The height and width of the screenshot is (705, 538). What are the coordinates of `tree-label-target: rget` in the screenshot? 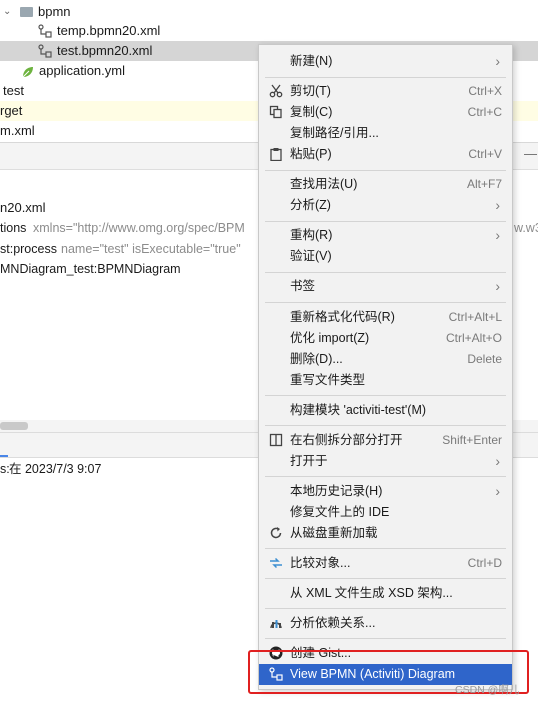 It's located at (11, 110).